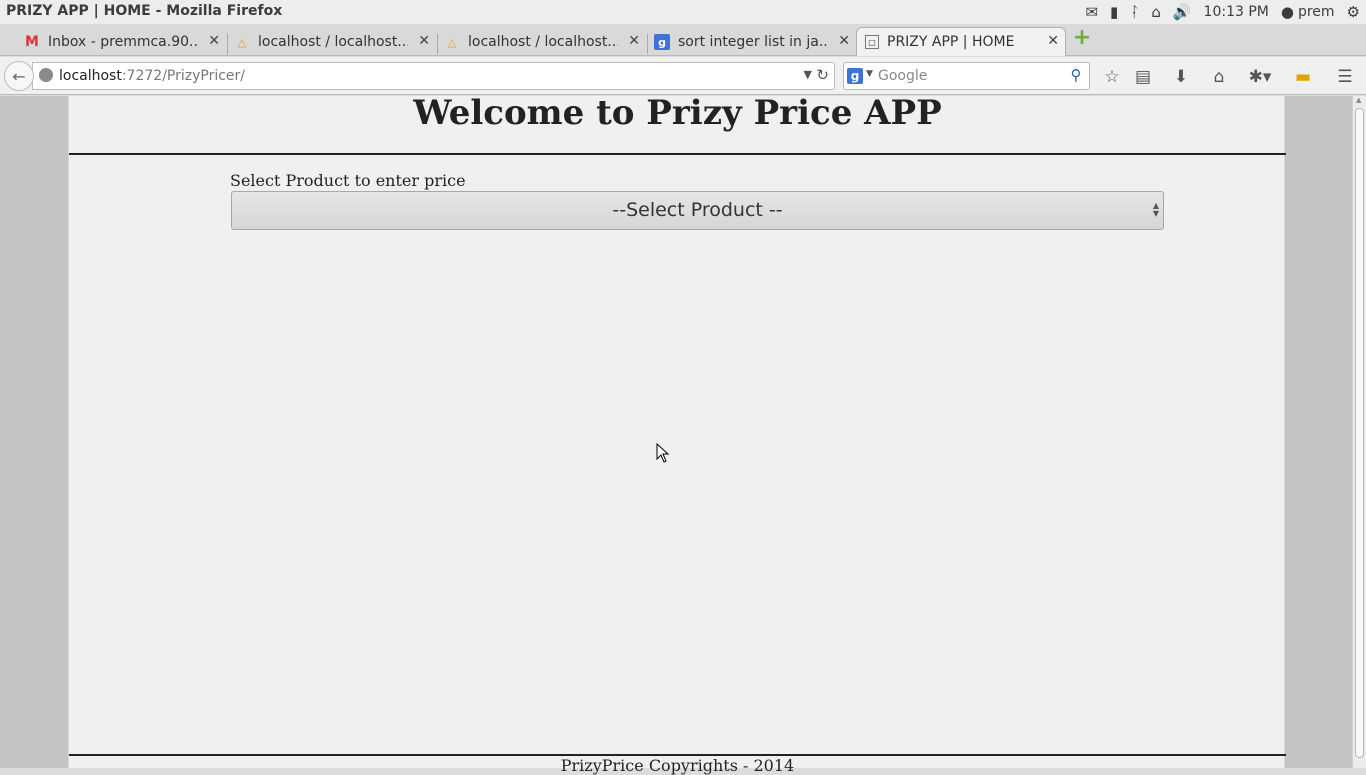 Image resolution: width=1366 pixels, height=775 pixels. What do you see at coordinates (872, 42) in the screenshot?
I see `page-icon: □` at bounding box center [872, 42].